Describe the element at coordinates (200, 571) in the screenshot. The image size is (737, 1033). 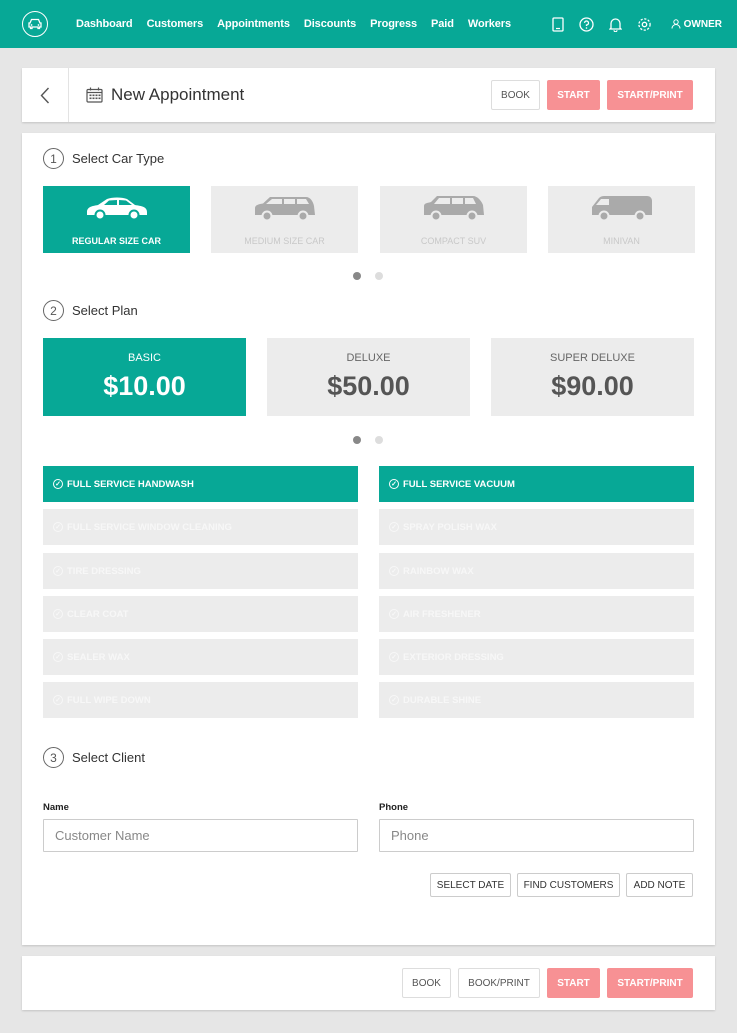
I see `service-item: ✓ TIRE DRESSING` at that location.